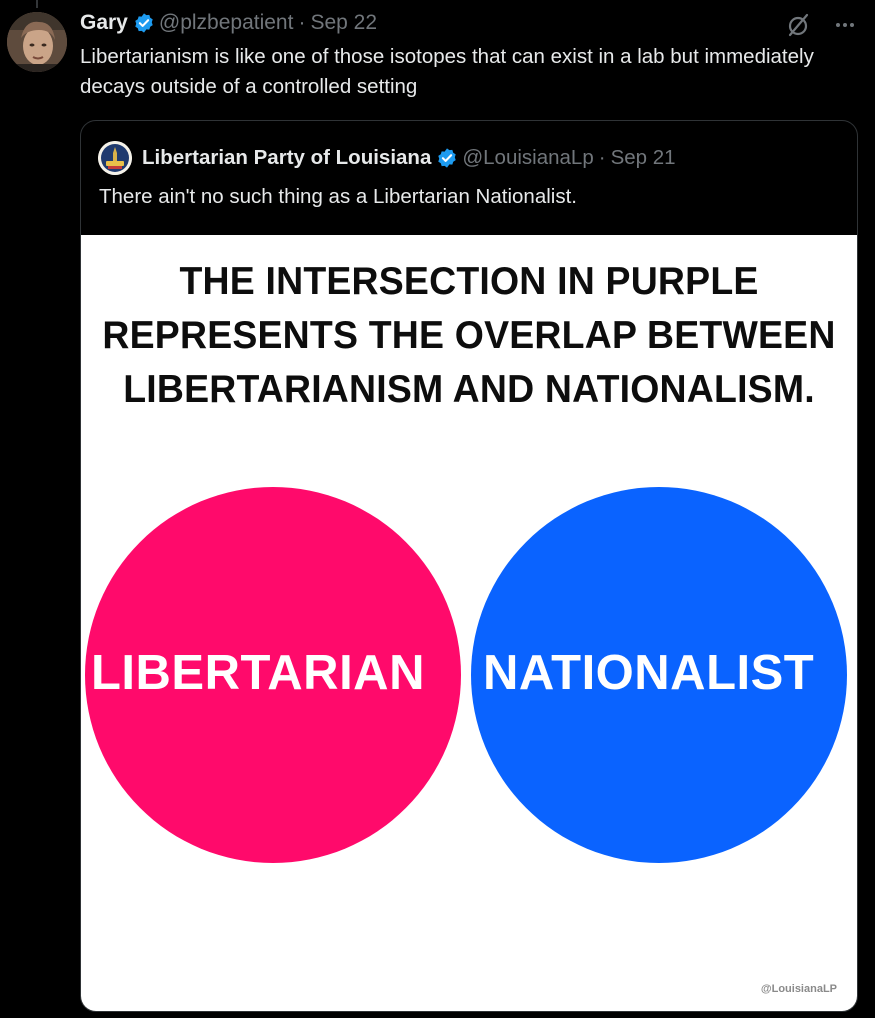  What do you see at coordinates (845, 25) in the screenshot?
I see `more-icon` at bounding box center [845, 25].